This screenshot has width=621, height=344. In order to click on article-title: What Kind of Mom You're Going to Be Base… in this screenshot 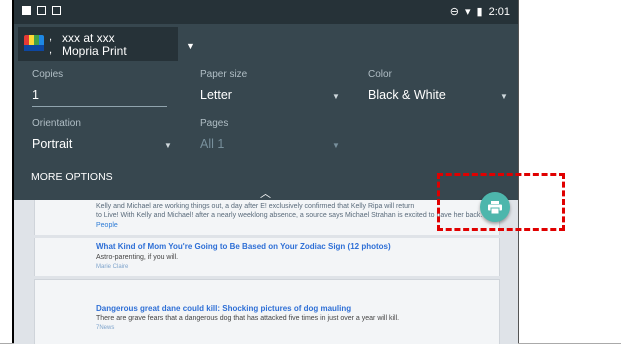, I will do `click(243, 246)`.